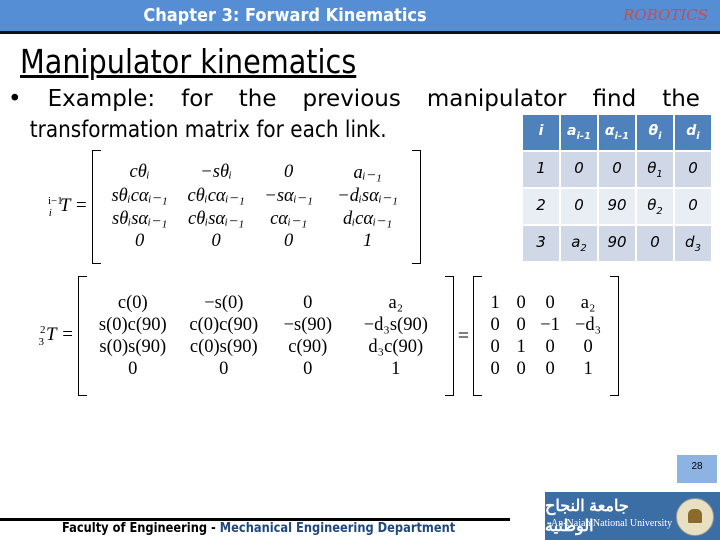 The height and width of the screenshot is (540, 720). I want to click on matrix-entry: c(0)c(90), so click(224, 324).